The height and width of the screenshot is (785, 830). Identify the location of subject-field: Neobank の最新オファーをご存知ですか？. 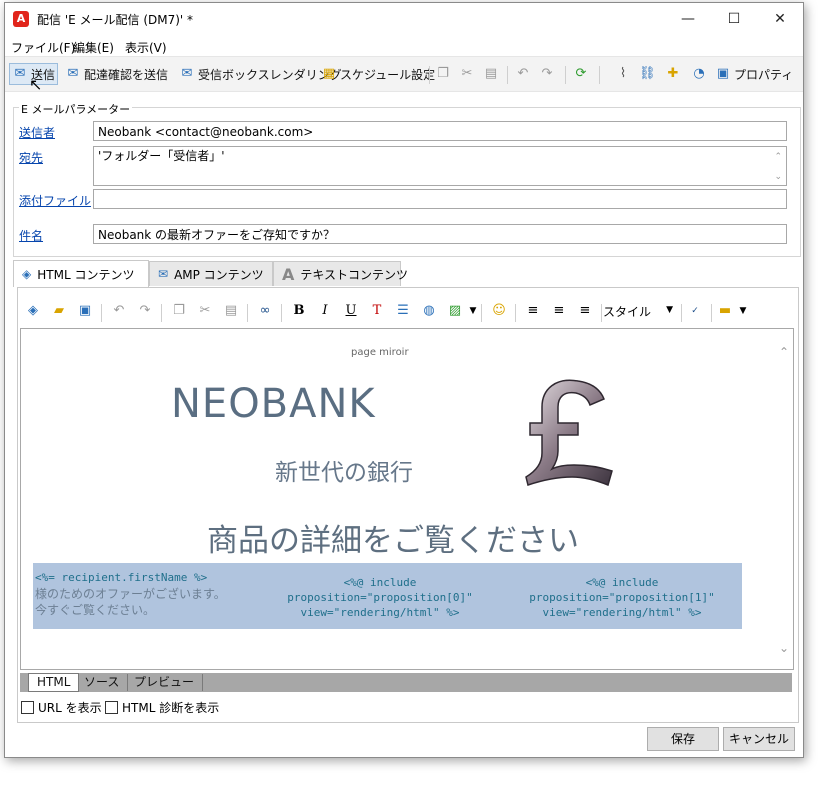
(440, 234).